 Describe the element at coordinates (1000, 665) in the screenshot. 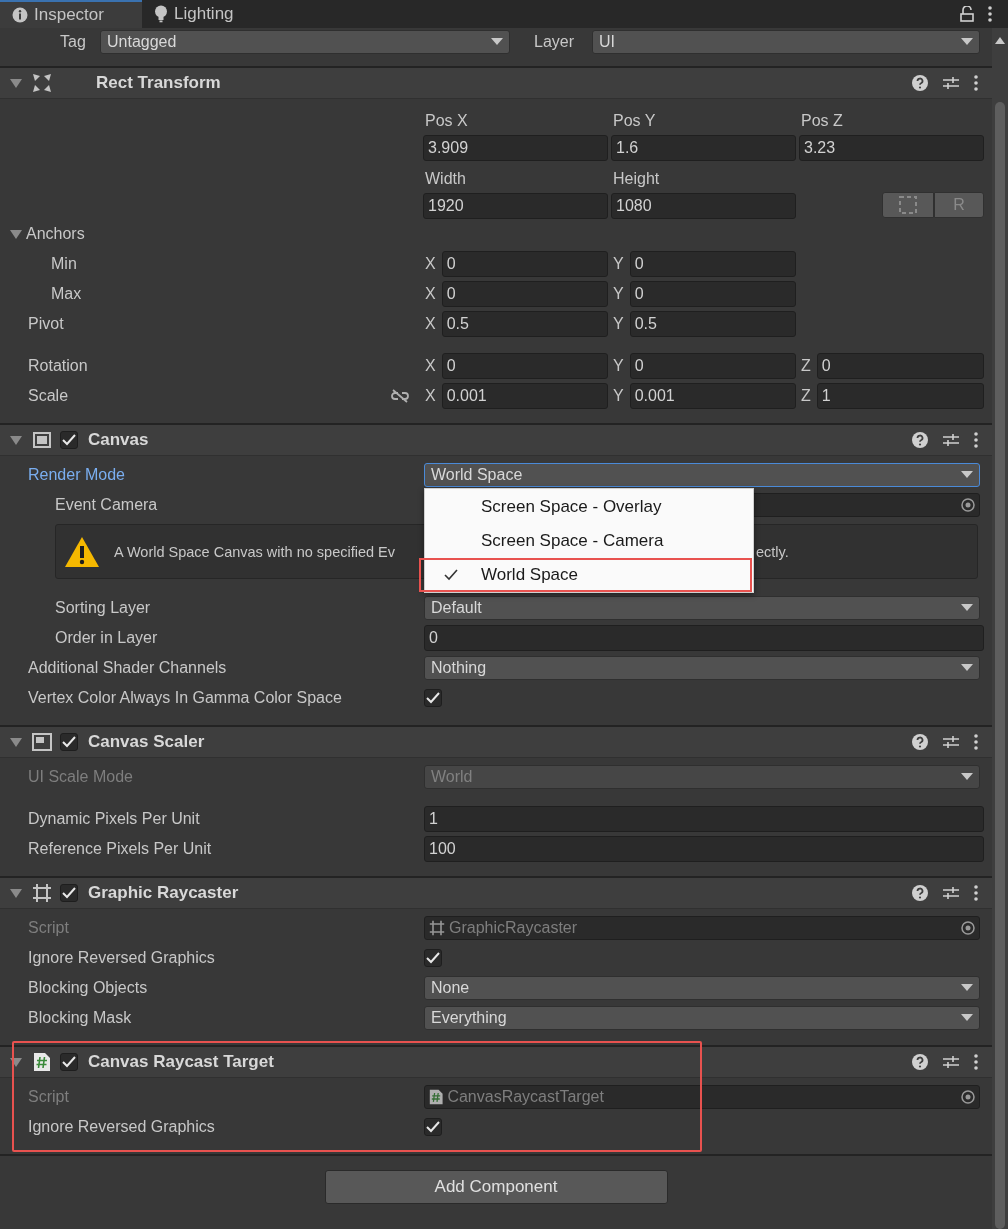

I see `scrollbar-thumb` at that location.